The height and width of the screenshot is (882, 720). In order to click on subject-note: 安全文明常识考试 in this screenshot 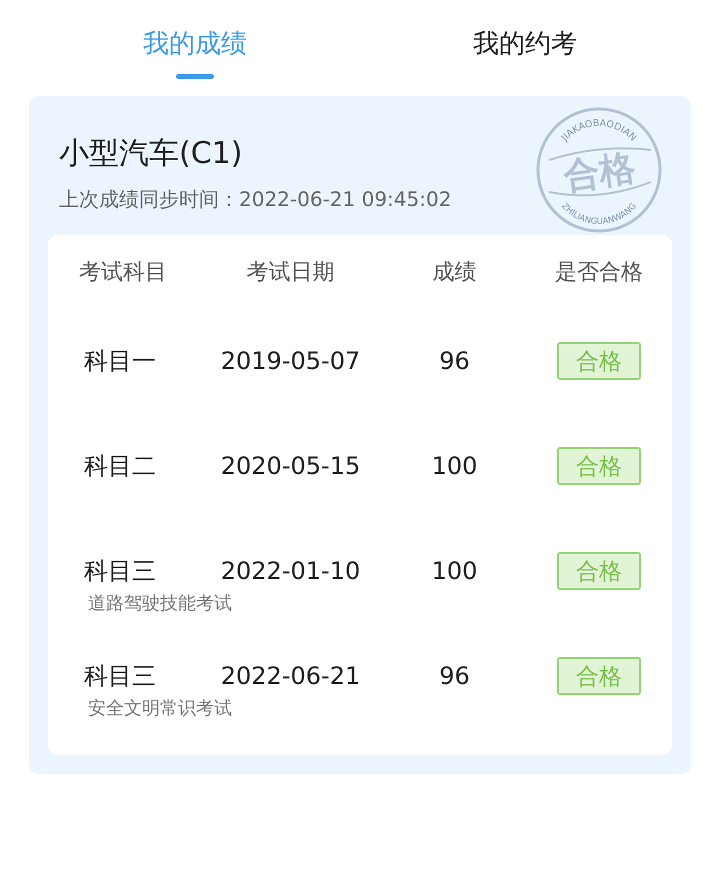, I will do `click(160, 708)`.